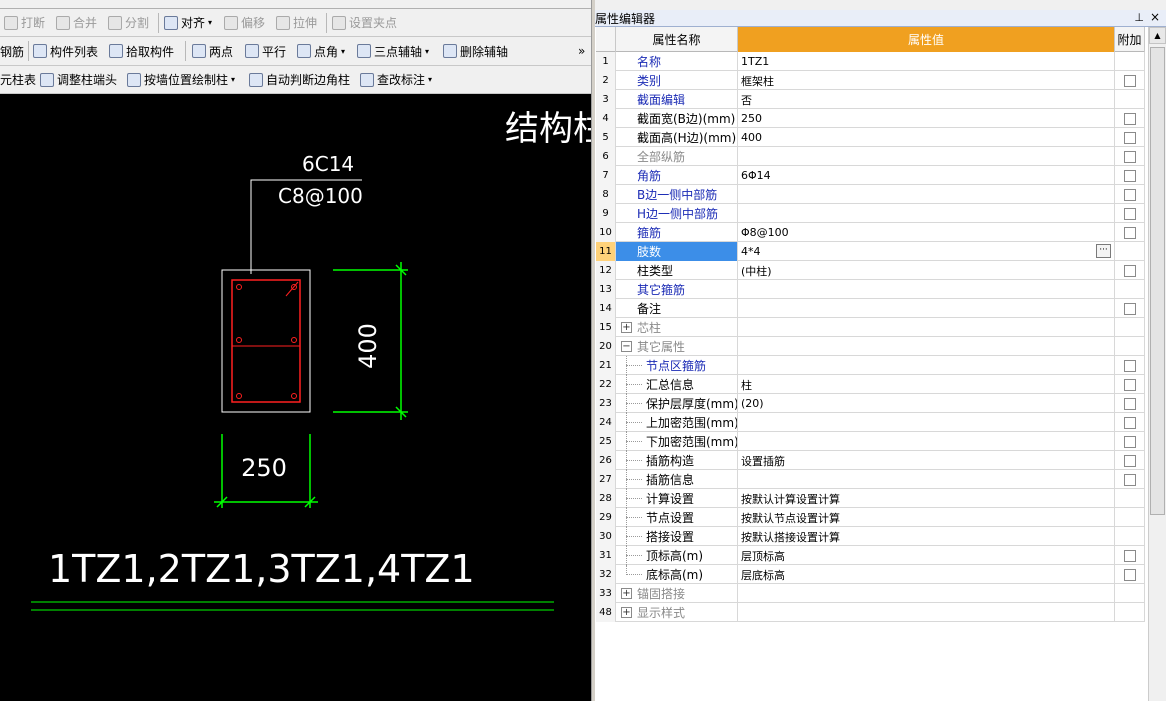 Image resolution: width=1166 pixels, height=701 pixels. Describe the element at coordinates (926, 99) in the screenshot. I see `property-value: 否` at that location.